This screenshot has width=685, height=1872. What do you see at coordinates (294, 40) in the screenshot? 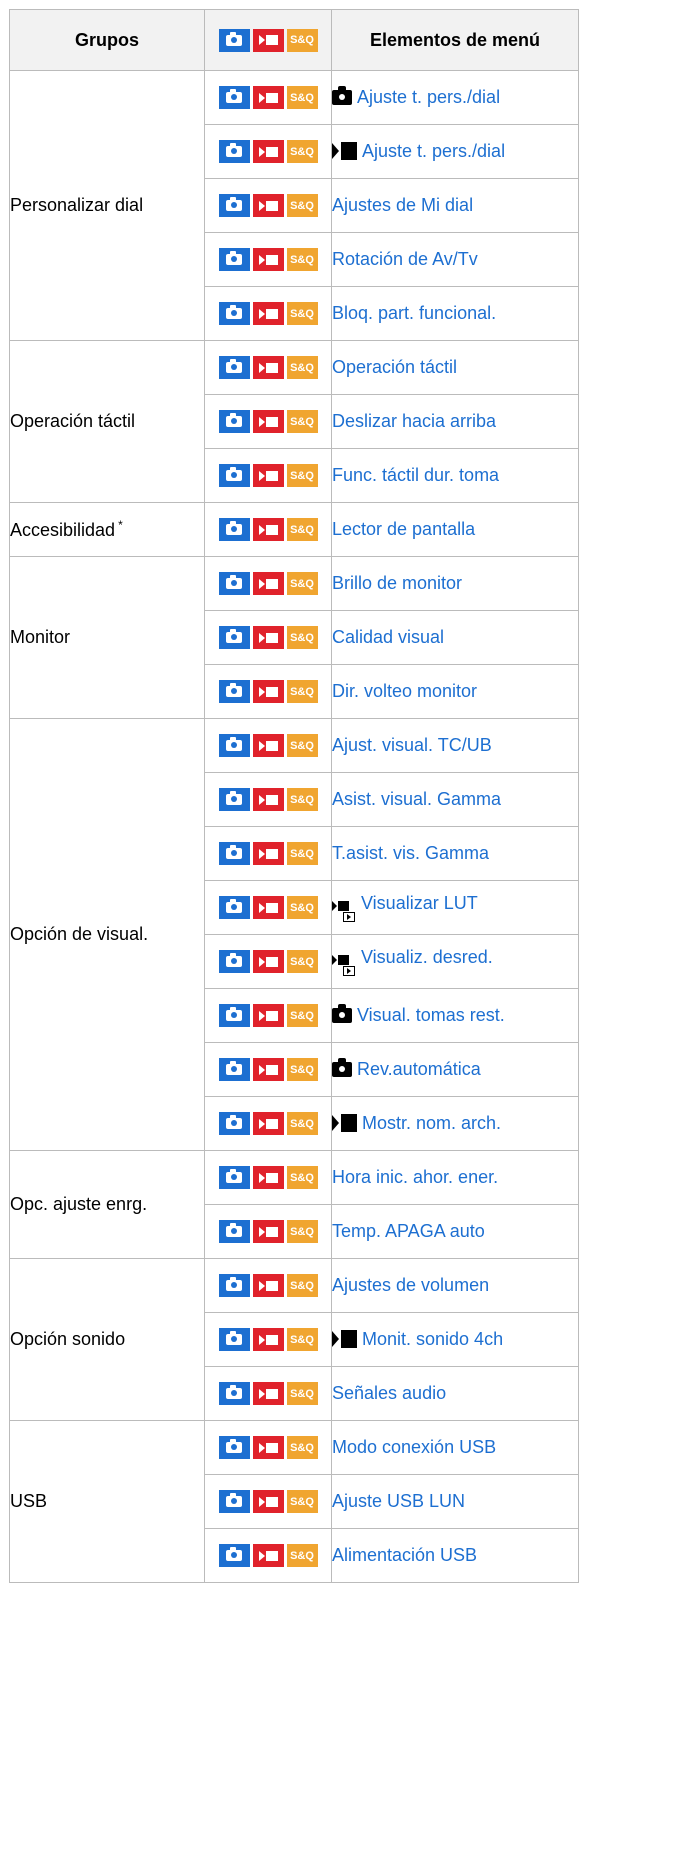
I see `table-header-row: Grupos S&Q Elementos de menú` at bounding box center [294, 40].